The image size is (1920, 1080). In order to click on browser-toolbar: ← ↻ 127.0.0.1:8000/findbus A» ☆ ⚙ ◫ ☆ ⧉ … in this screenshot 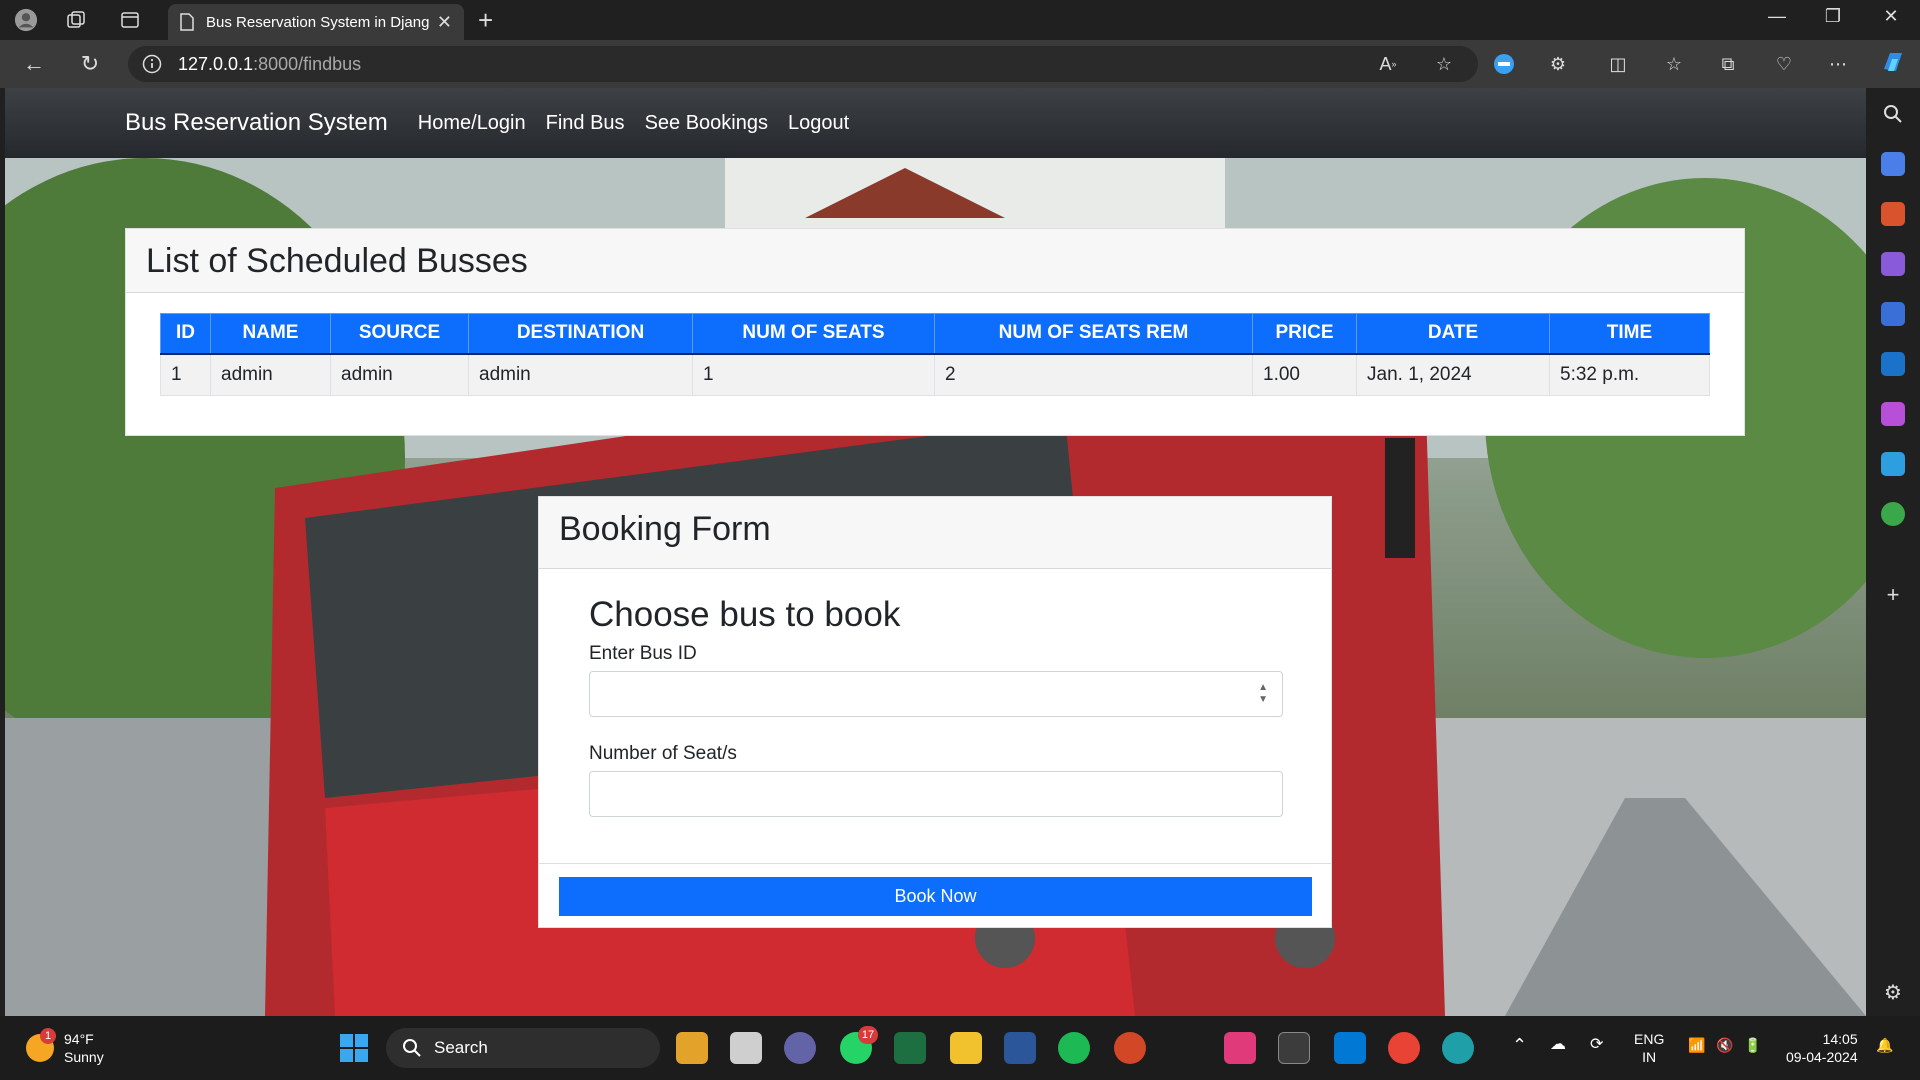, I will do `click(960, 64)`.